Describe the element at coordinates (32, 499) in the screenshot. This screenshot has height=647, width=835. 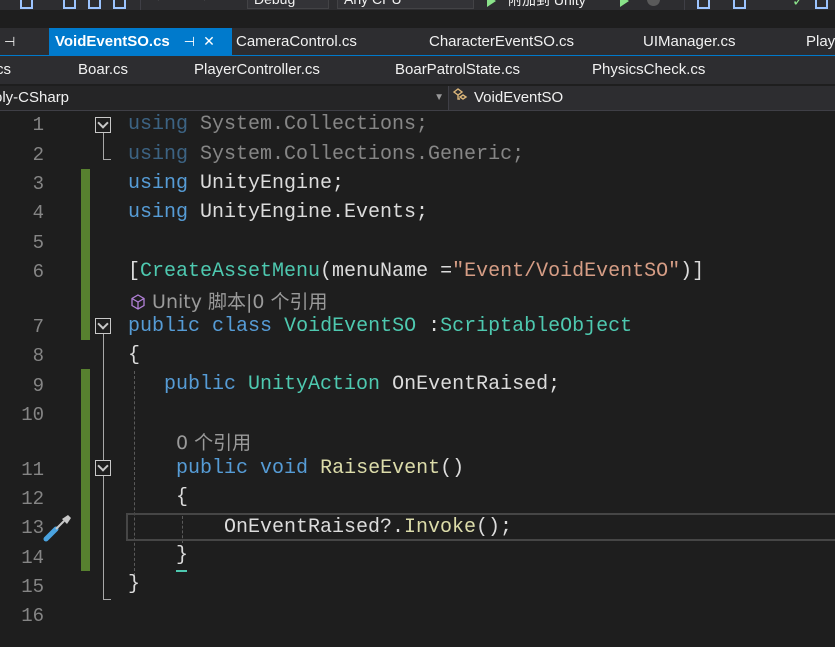
I see `line-number: 12` at that location.